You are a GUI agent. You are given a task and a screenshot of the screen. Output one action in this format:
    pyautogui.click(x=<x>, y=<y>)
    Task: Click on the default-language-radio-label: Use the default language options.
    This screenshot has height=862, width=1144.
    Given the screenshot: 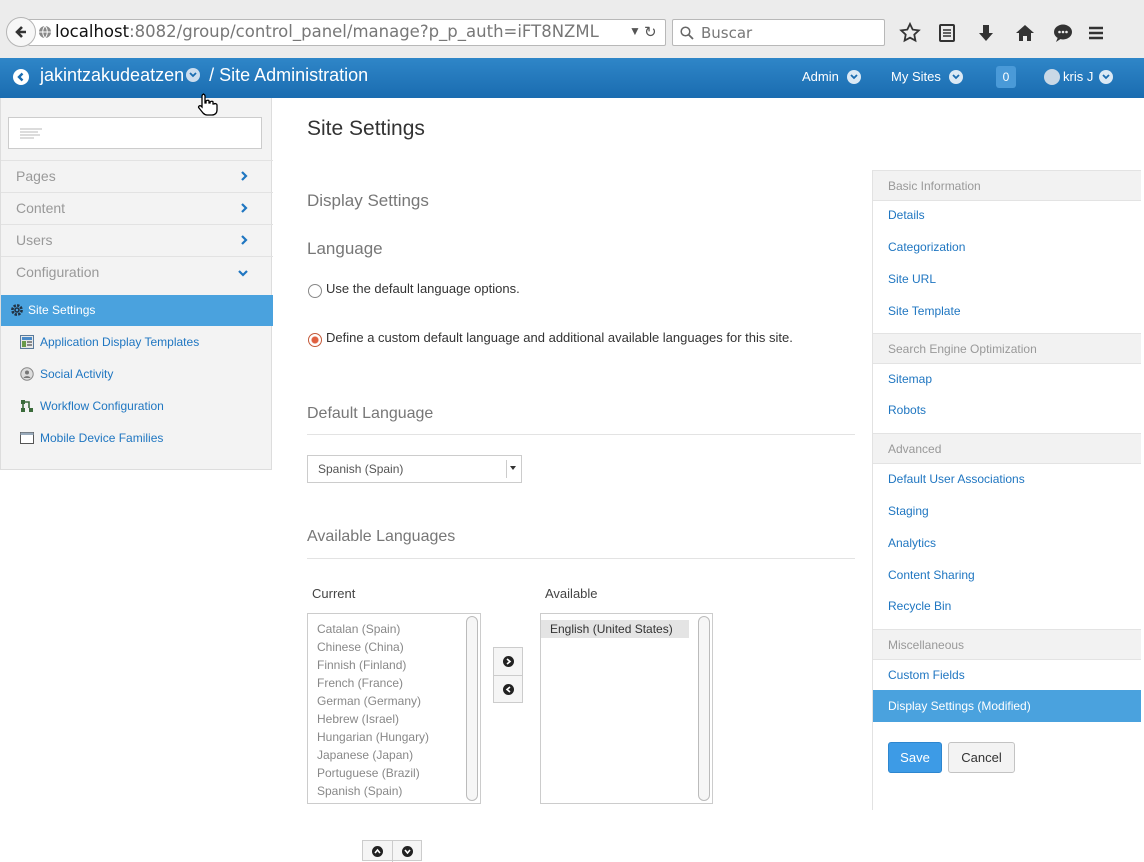 What is the action you would take?
    pyautogui.click(x=423, y=288)
    